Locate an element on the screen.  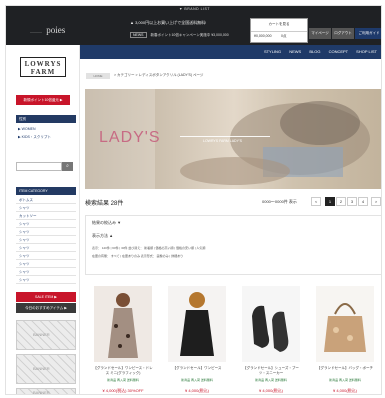
promo-news: NEWS 新春ポイント10倍キャンペーン実施中 ¥3,000,000 is located at coordinates (179, 35).